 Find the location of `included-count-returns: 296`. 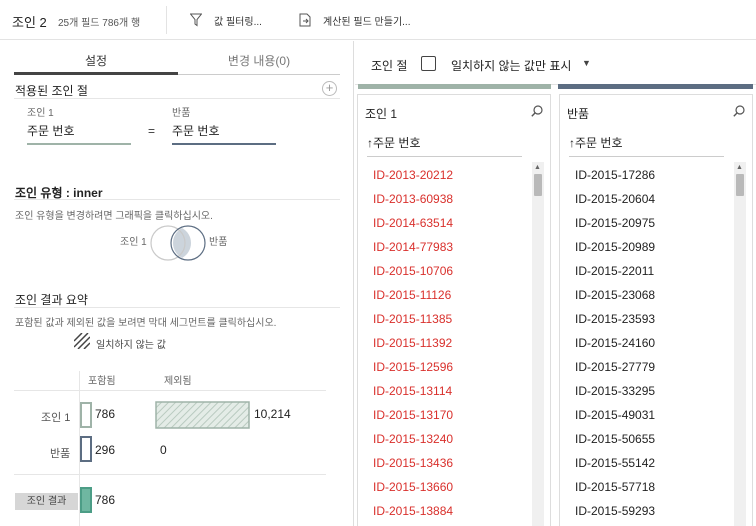

included-count-returns: 296 is located at coordinates (105, 450).